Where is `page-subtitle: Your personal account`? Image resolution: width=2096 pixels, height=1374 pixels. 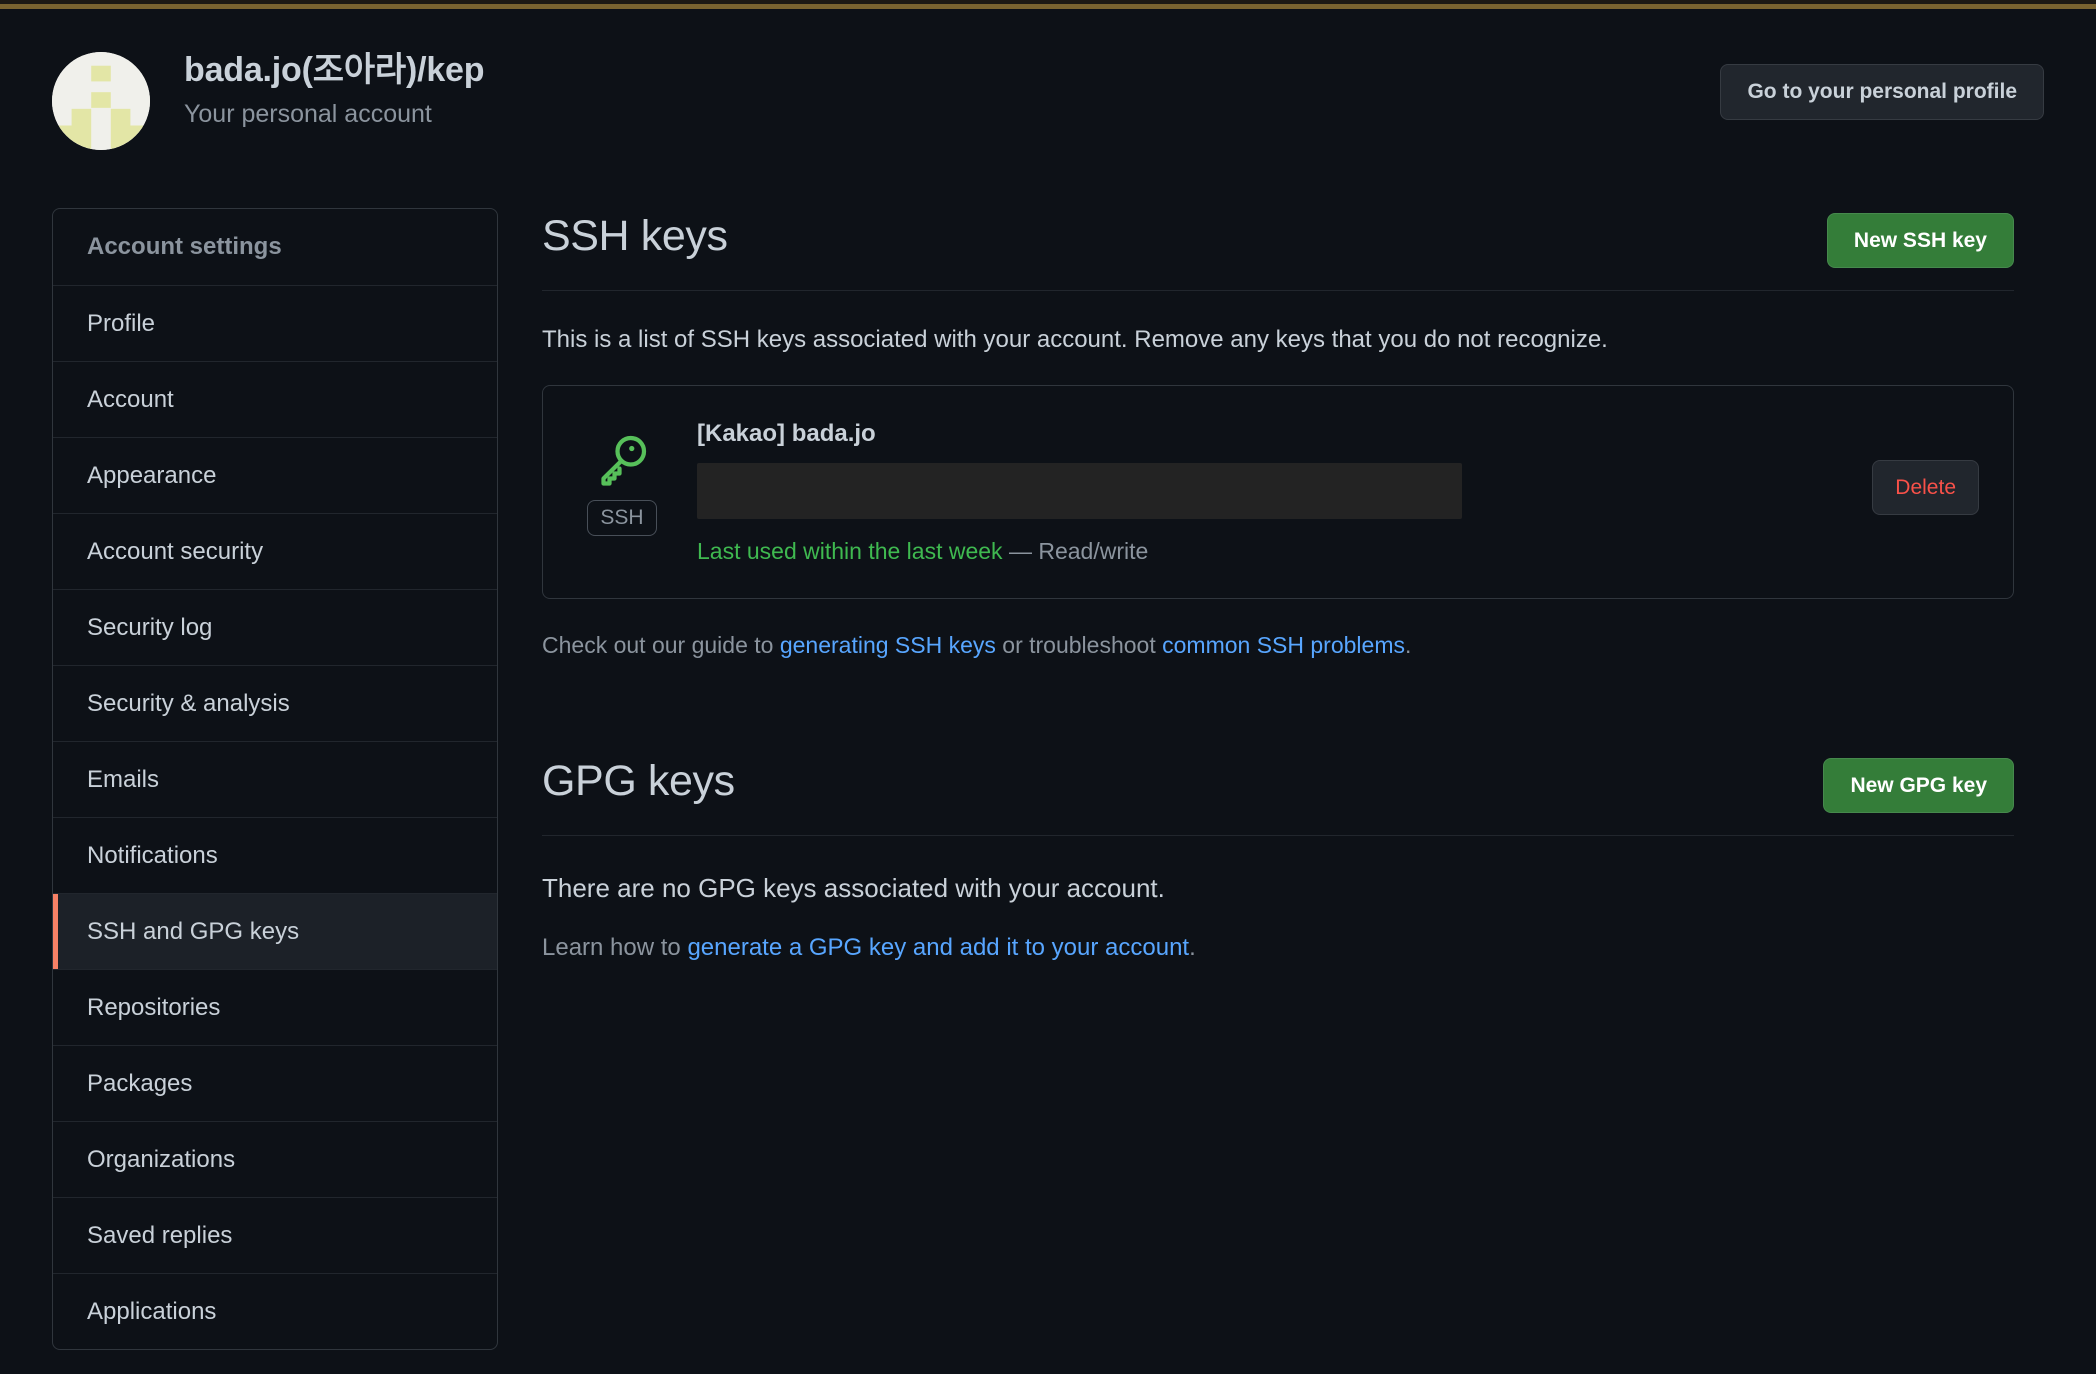
page-subtitle: Your personal account is located at coordinates (308, 114).